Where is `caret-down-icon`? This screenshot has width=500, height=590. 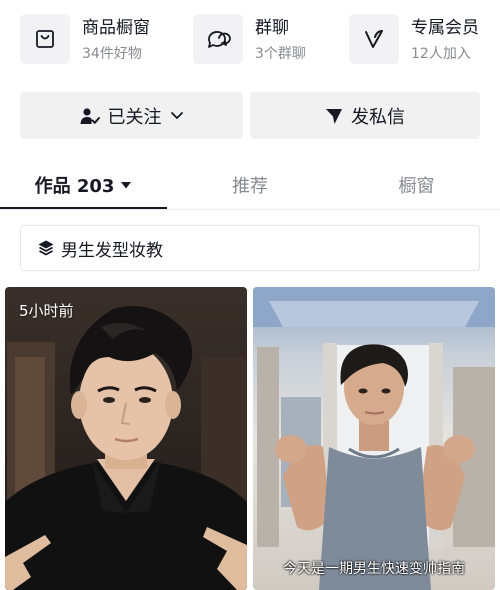
caret-down-icon is located at coordinates (126, 185).